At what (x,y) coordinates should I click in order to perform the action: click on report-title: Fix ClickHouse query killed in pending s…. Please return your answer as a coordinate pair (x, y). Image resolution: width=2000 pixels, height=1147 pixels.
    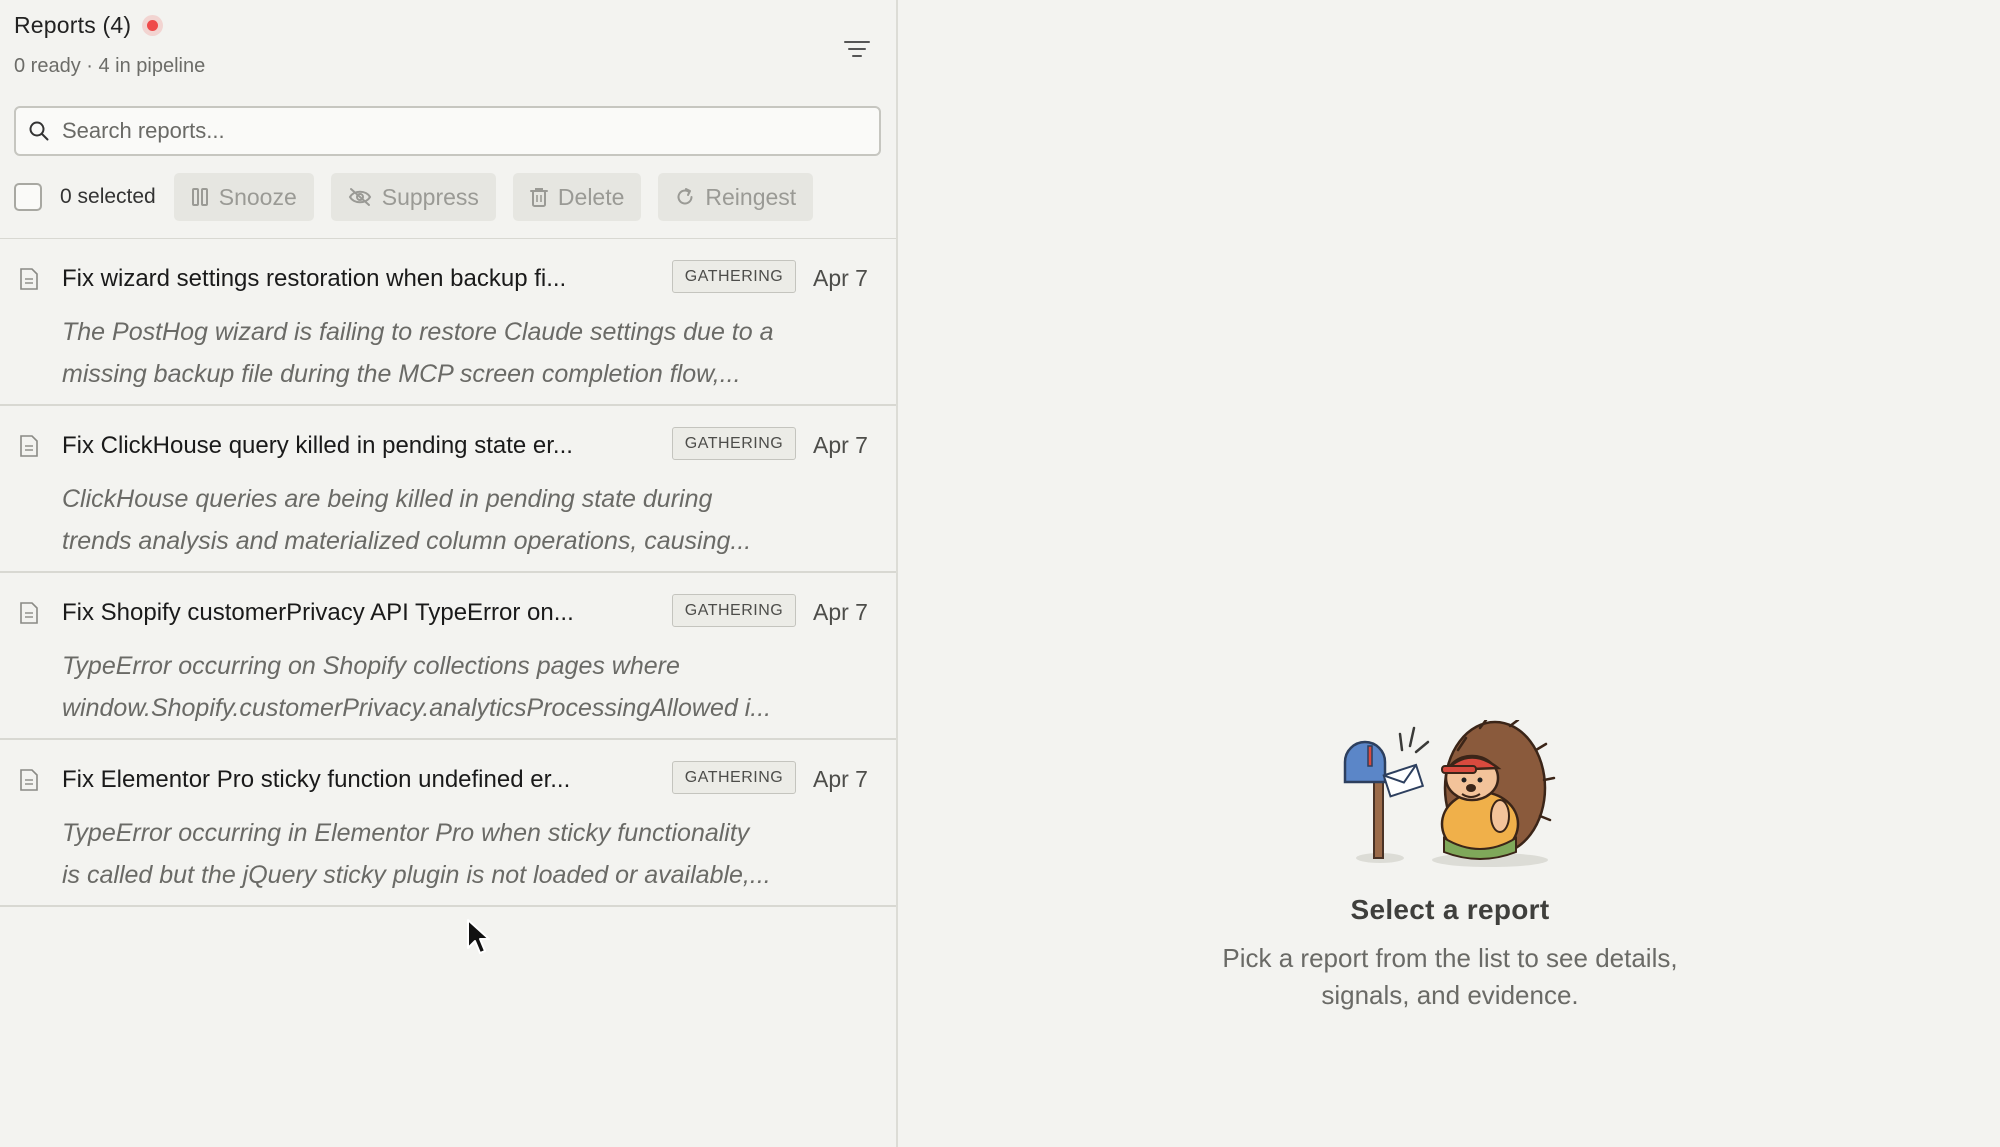
    Looking at the image, I should click on (317, 445).